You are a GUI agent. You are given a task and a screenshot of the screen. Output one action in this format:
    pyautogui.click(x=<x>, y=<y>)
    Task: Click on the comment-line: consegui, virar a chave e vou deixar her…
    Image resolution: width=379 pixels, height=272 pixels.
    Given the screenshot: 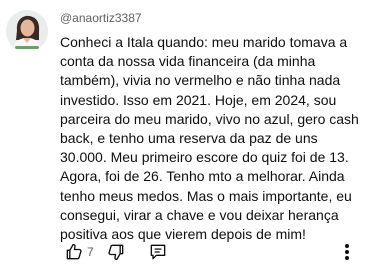 What is the action you would take?
    pyautogui.click(x=199, y=214)
    